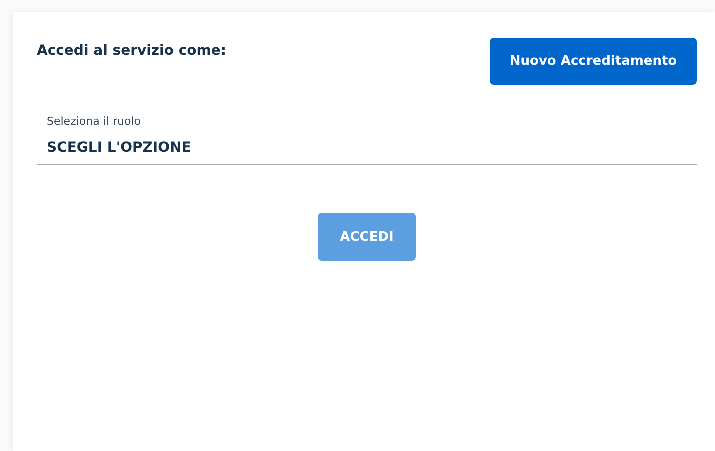 This screenshot has height=451, width=715. What do you see at coordinates (119, 148) in the screenshot?
I see `select-value: SCEGLI L'OPZIONE` at bounding box center [119, 148].